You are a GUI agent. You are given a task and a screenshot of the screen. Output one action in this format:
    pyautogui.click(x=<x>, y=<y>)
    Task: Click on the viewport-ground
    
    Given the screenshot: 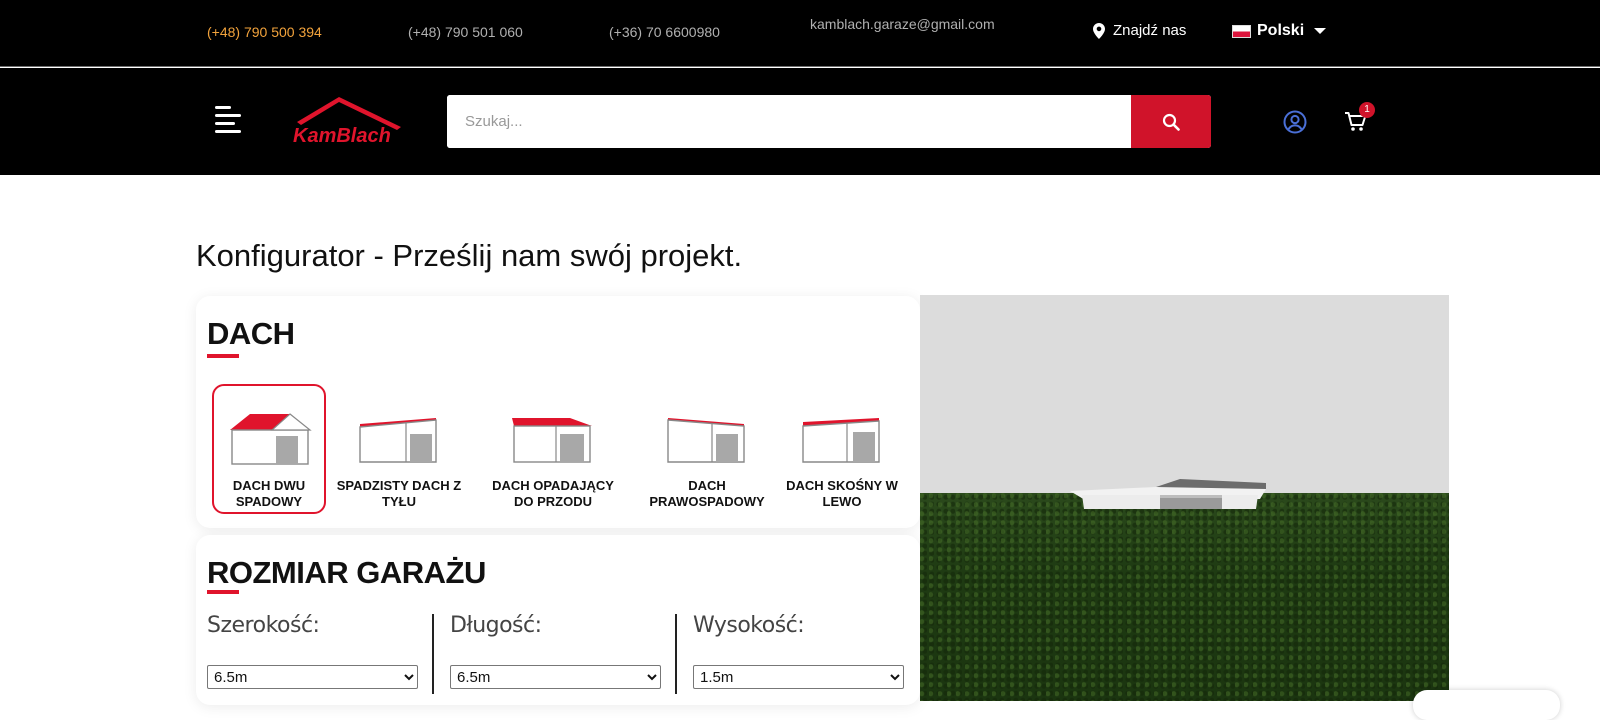 What is the action you would take?
    pyautogui.click(x=1184, y=597)
    